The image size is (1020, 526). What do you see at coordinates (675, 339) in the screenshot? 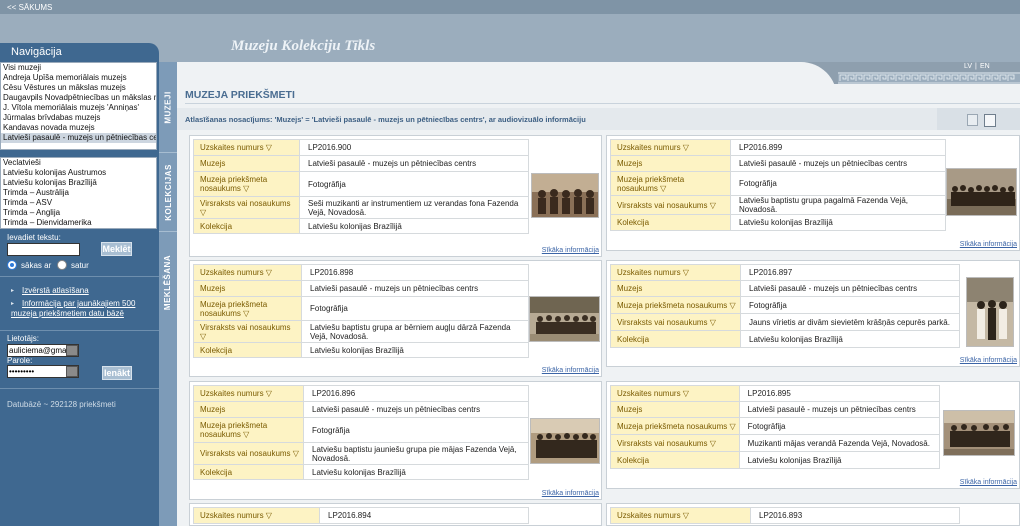
I see `field-label: Kolekcija` at bounding box center [675, 339].